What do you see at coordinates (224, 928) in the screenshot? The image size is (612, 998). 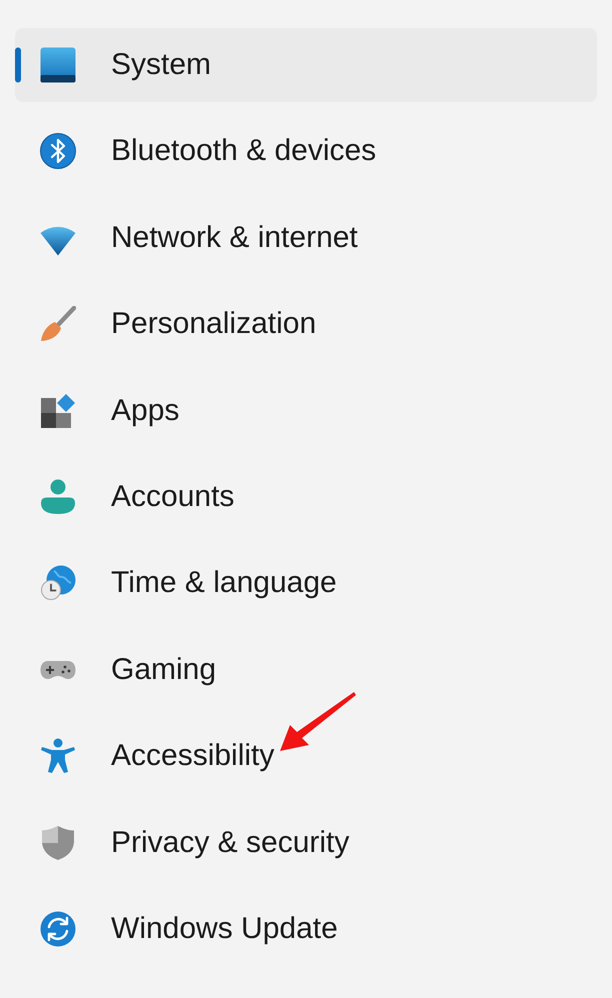 I see `nav-item-label: Windows Update` at bounding box center [224, 928].